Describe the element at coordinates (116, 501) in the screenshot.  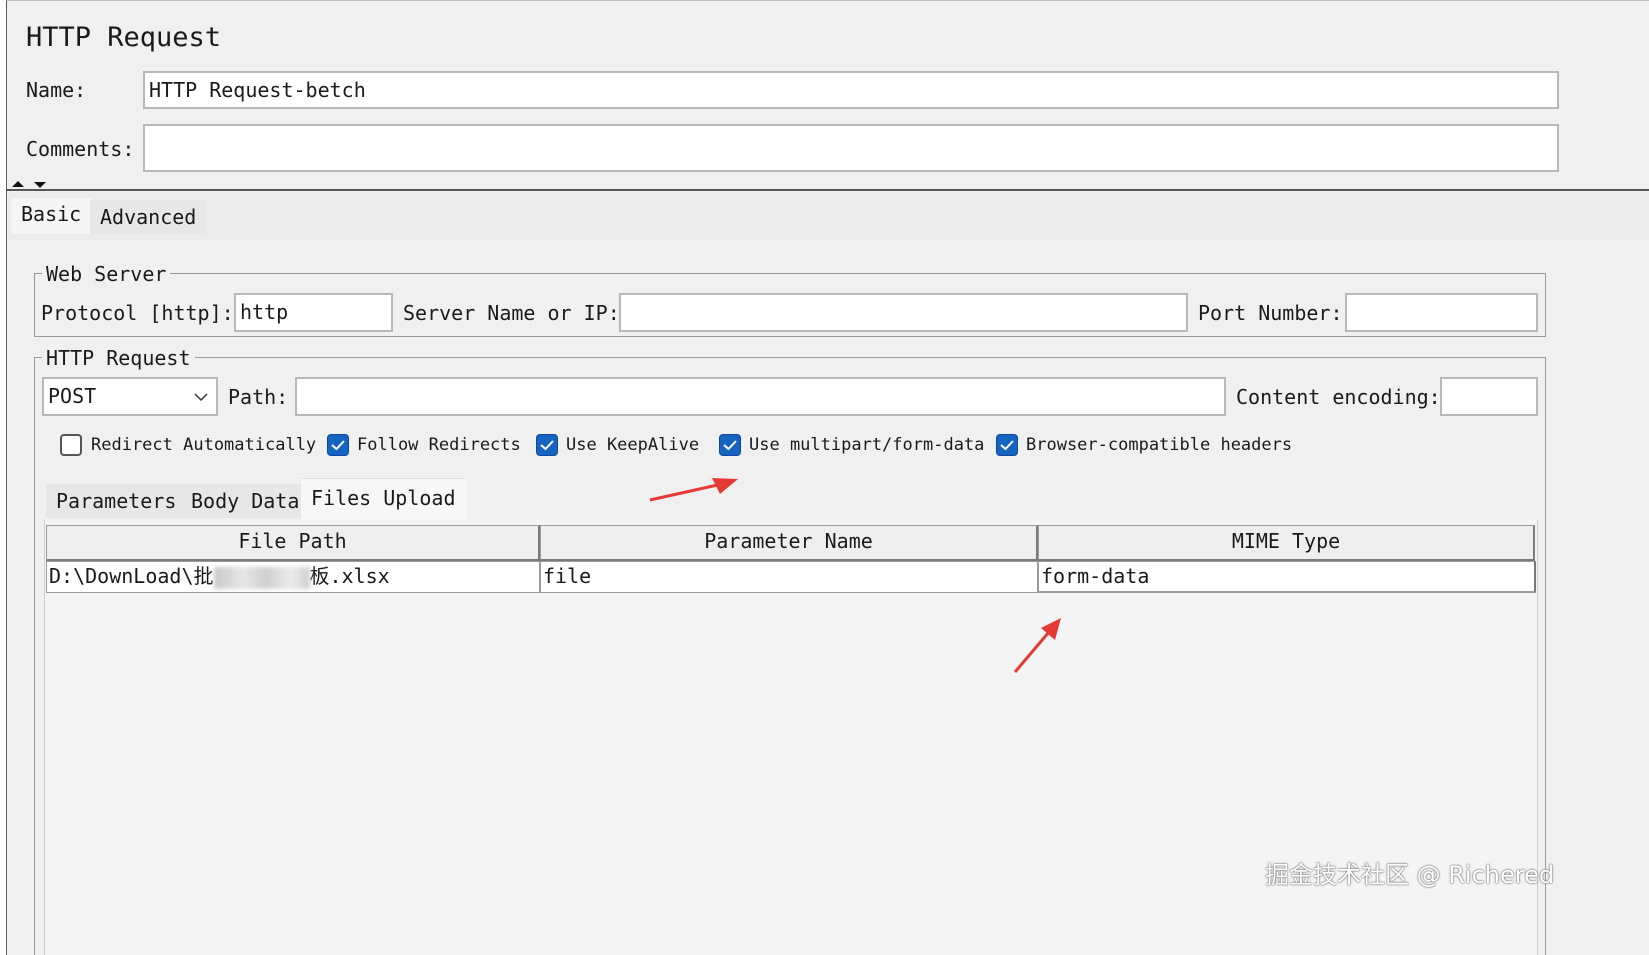
I see `tab-parameters: Parameters` at that location.